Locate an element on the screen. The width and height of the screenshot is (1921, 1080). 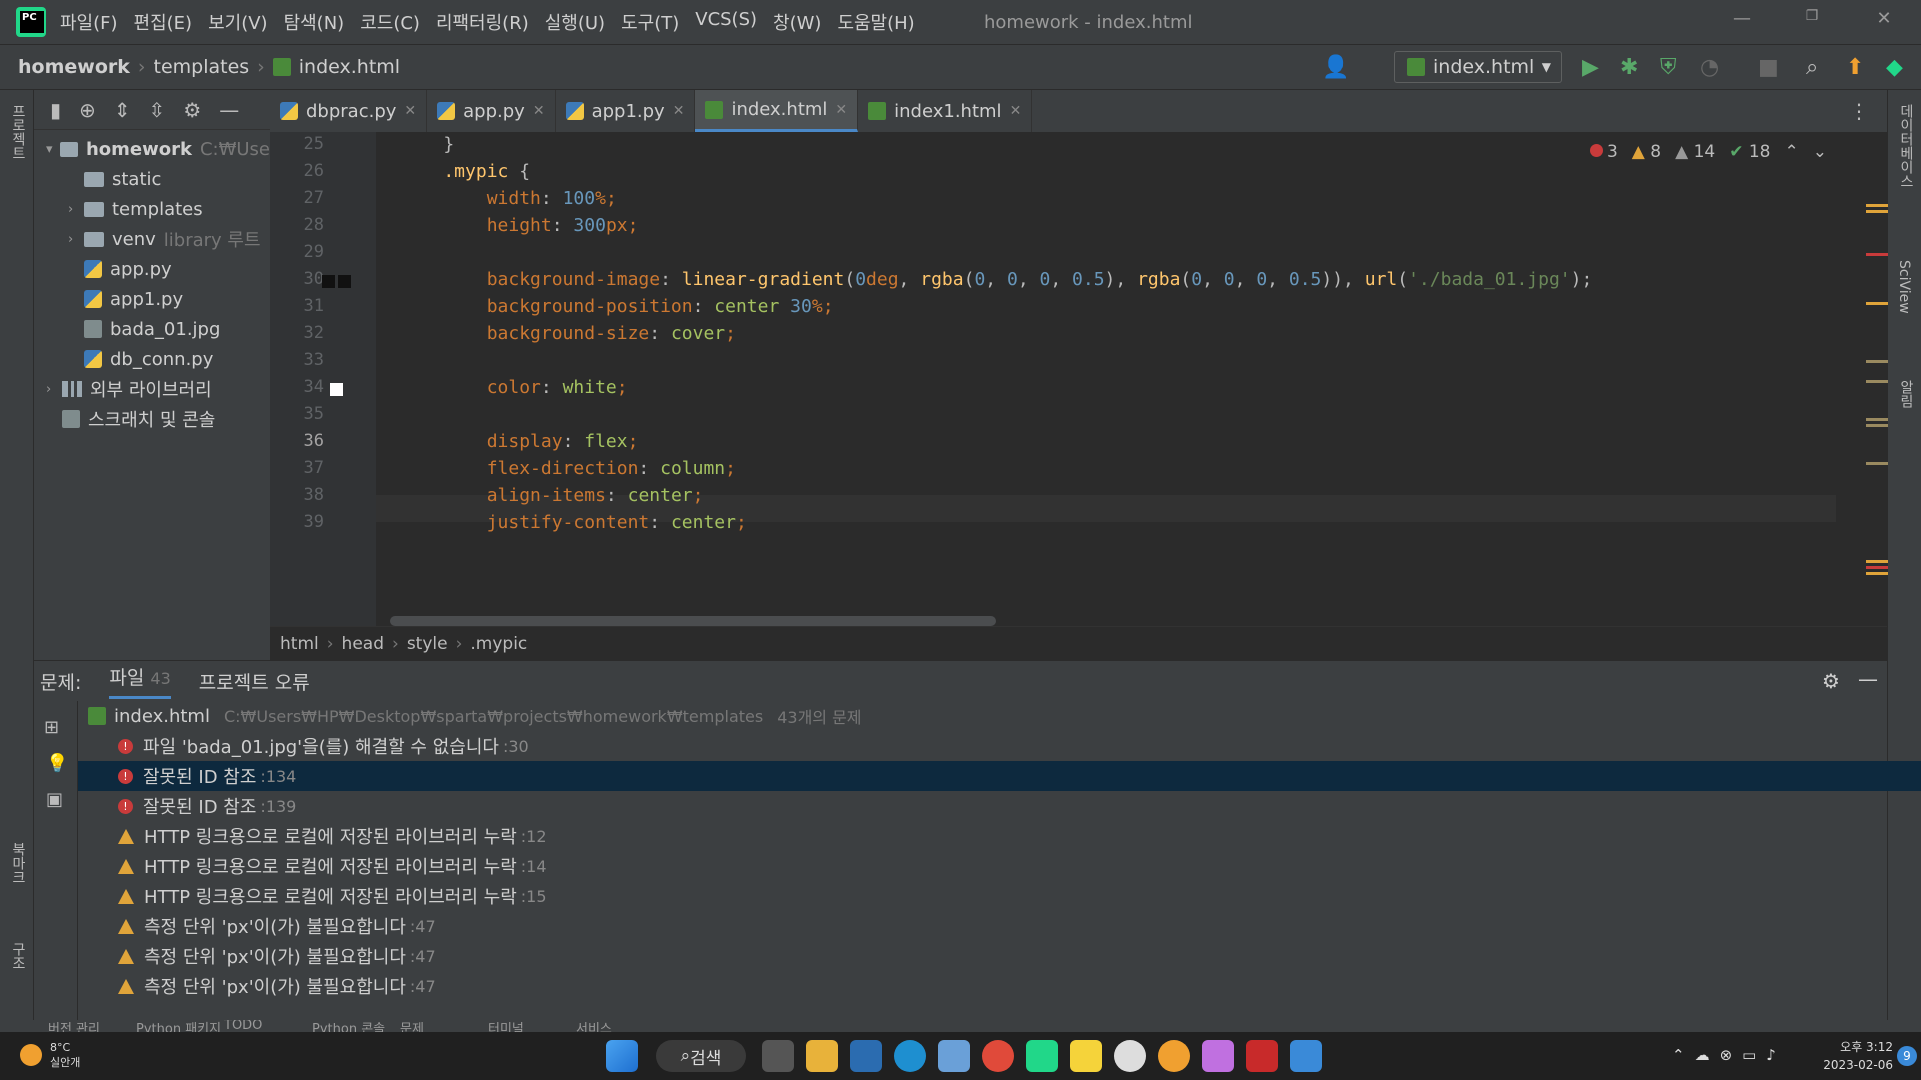
tool-tab: TODO is located at coordinates (243, 1026).